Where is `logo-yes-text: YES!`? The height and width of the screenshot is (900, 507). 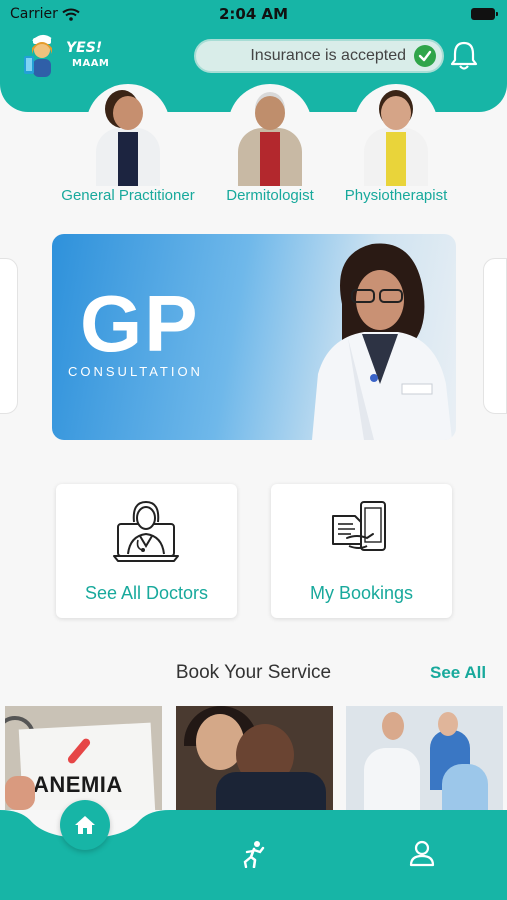
logo-yes-text: YES! is located at coordinates (84, 48).